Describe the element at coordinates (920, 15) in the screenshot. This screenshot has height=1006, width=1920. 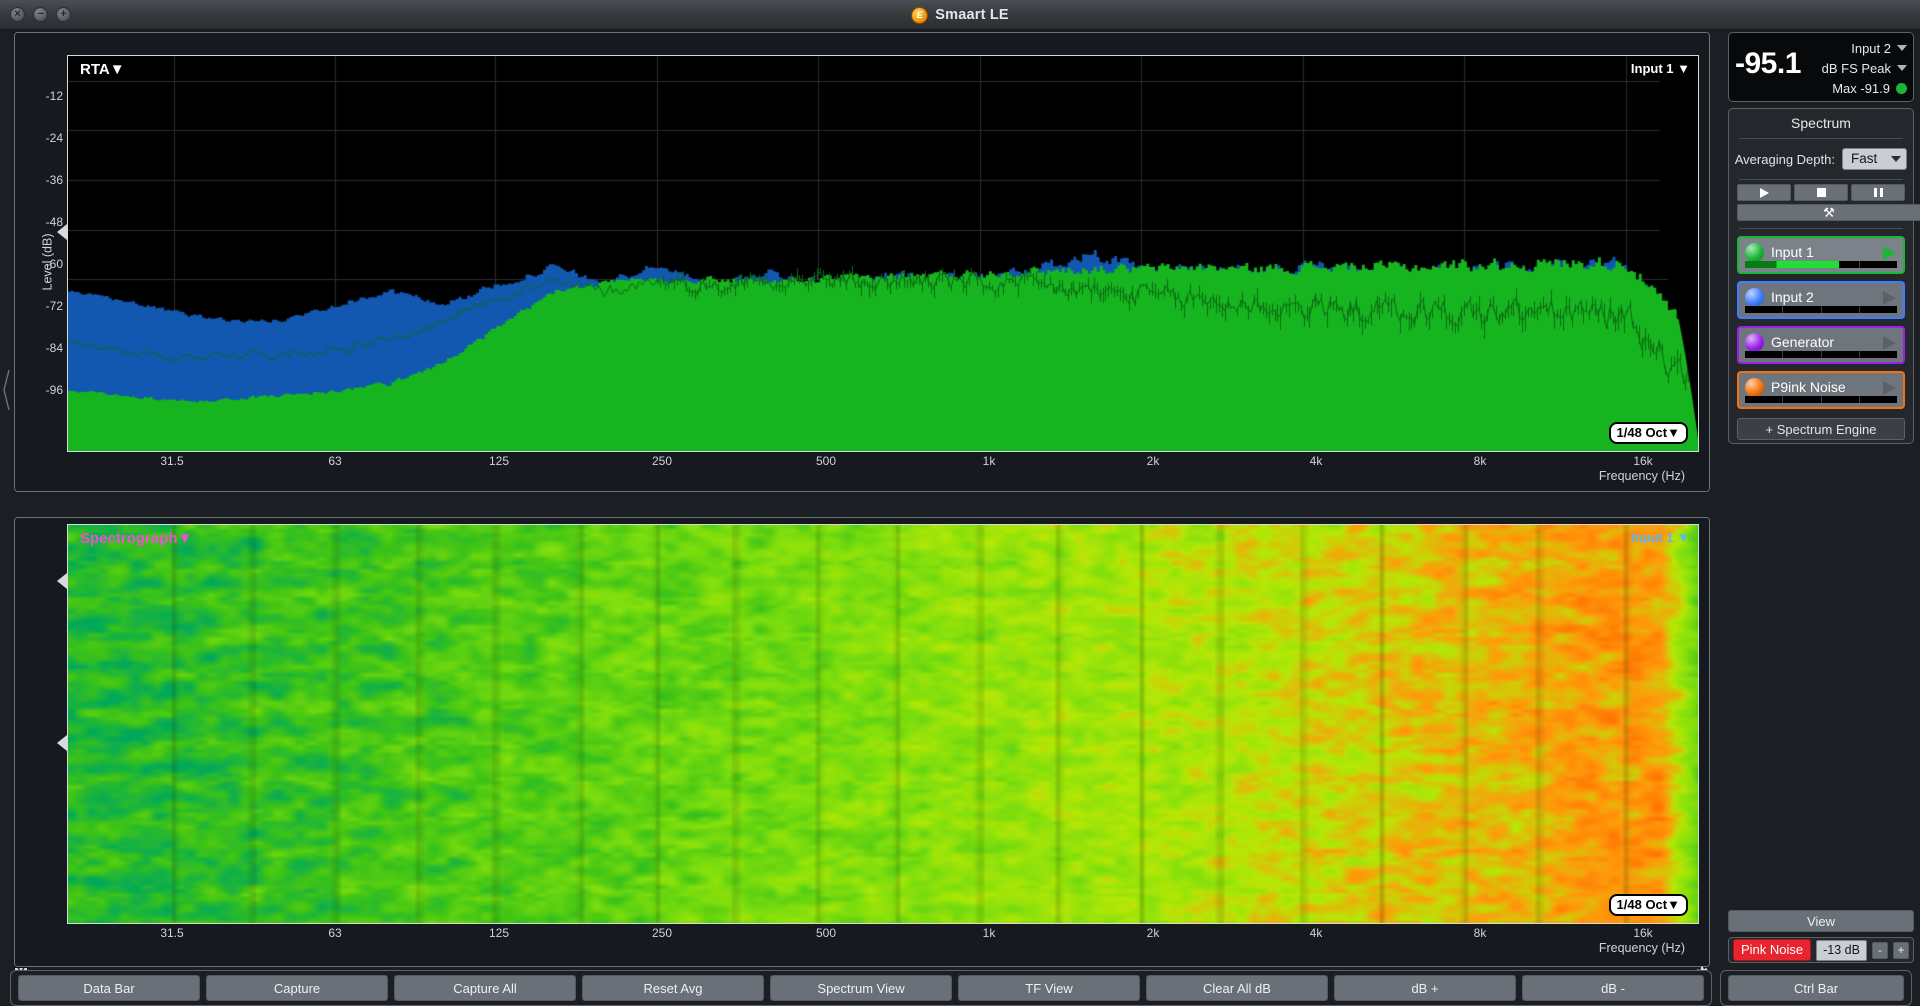
I see `smaart-logo-icon: E` at that location.